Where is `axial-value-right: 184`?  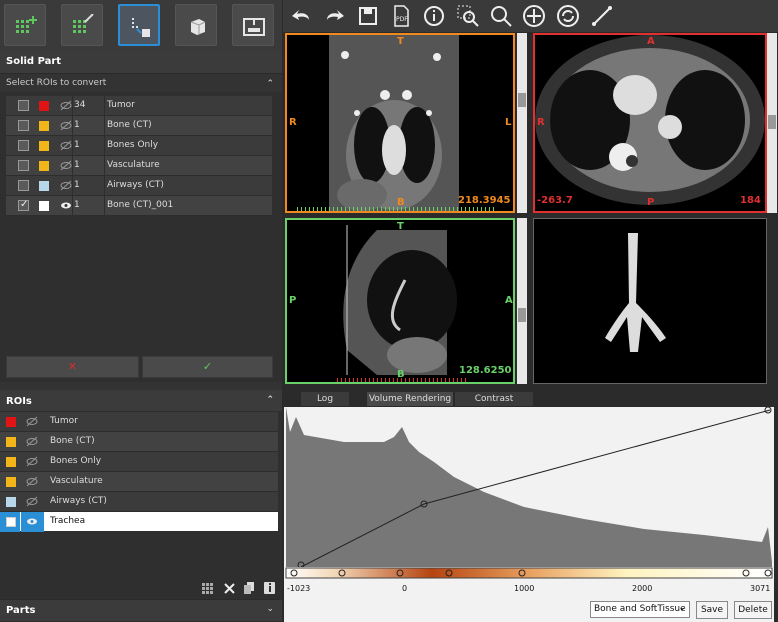 axial-value-right: 184 is located at coordinates (750, 200).